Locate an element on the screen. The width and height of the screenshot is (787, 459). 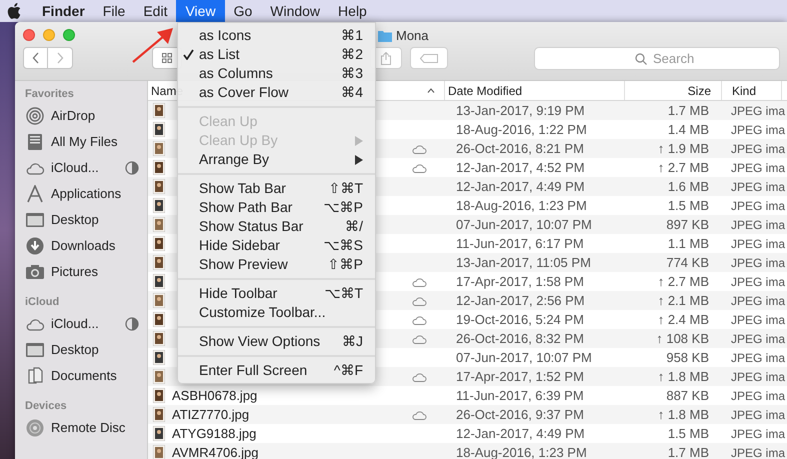
sidebar-heading: Favorites is located at coordinates (50, 94).